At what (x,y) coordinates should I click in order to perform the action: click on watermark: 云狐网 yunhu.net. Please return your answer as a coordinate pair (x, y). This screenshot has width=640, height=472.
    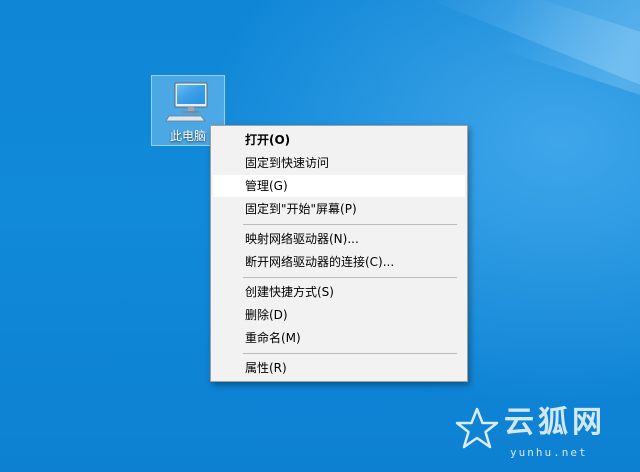
    Looking at the image, I should click on (544, 435).